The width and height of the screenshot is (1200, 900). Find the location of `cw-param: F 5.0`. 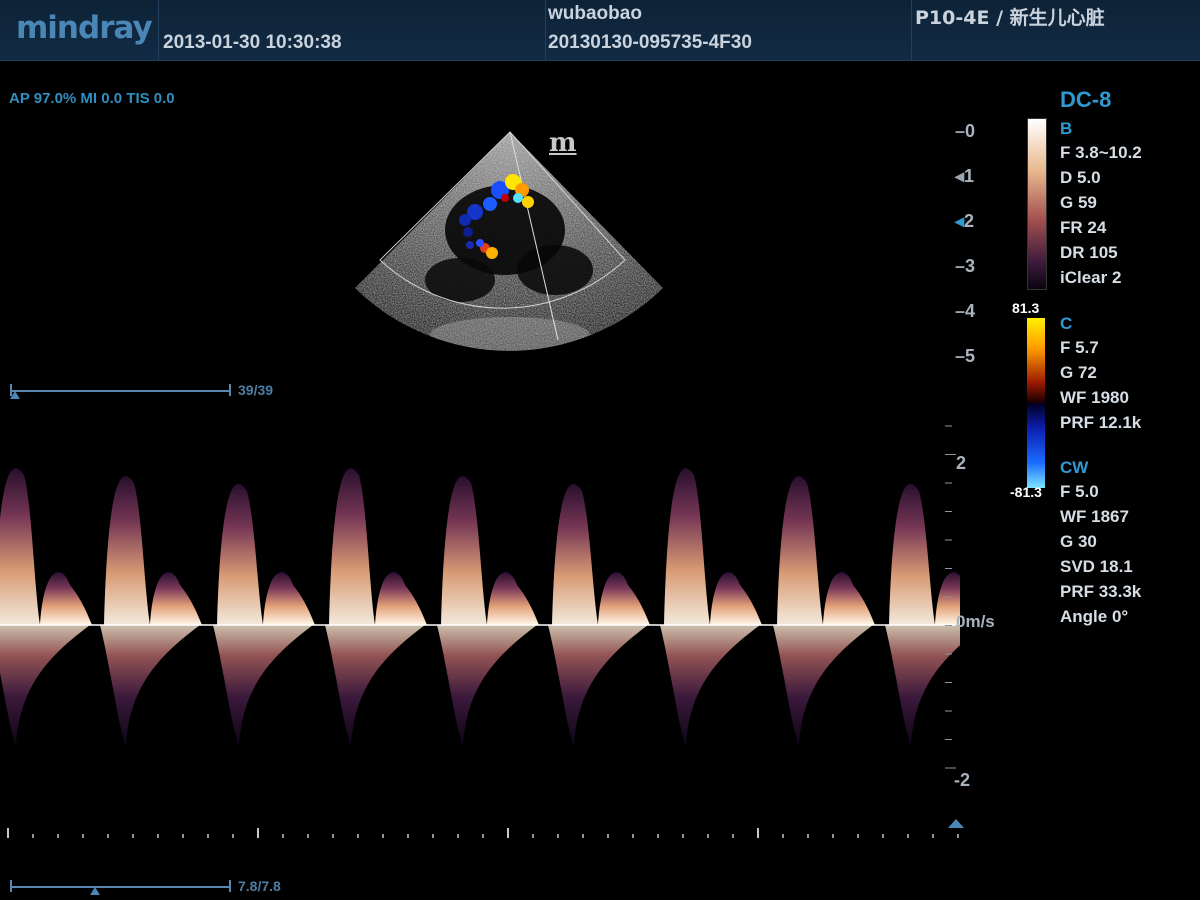

cw-param: F 5.0 is located at coordinates (1079, 491).